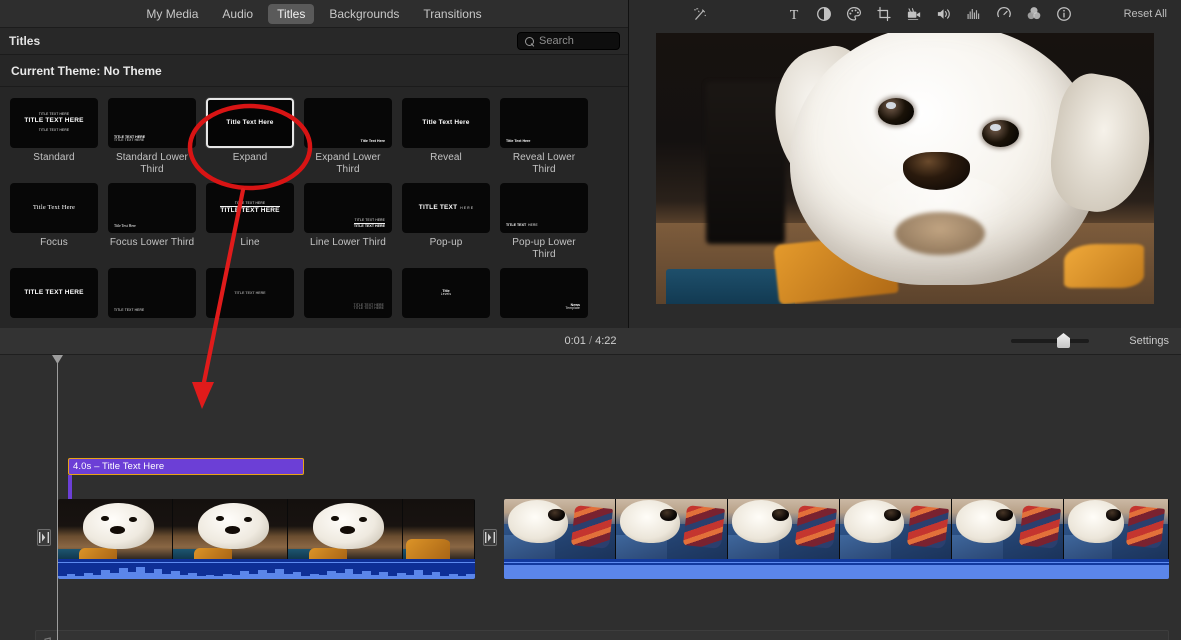  I want to click on browser-subheader: Titles Search, so click(314, 41).